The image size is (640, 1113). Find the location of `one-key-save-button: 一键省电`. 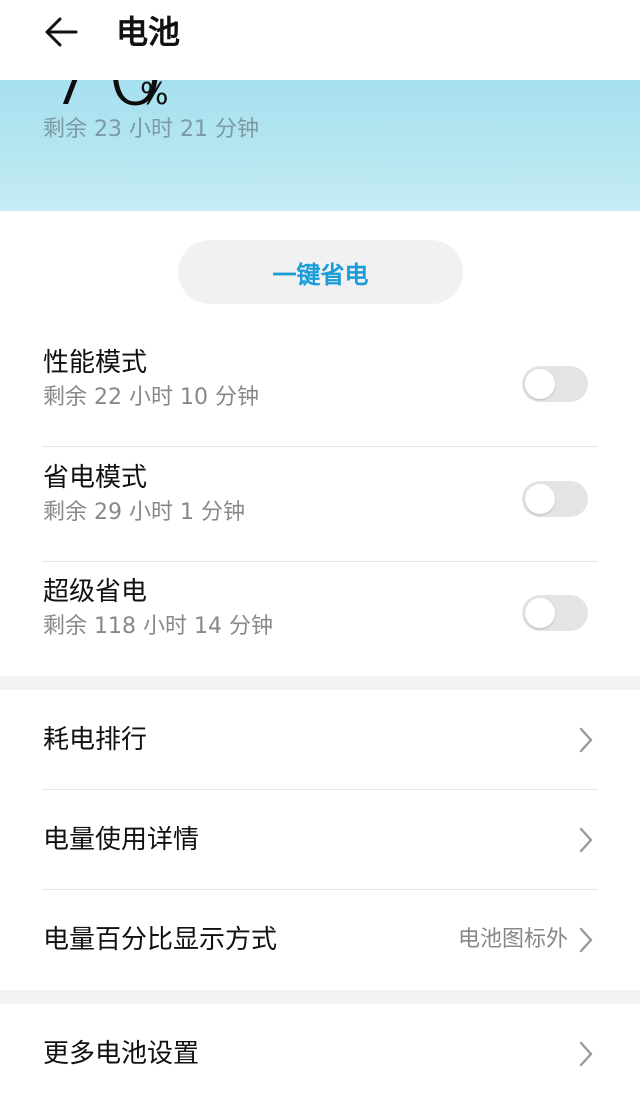

one-key-save-button: 一键省电 is located at coordinates (320, 272).